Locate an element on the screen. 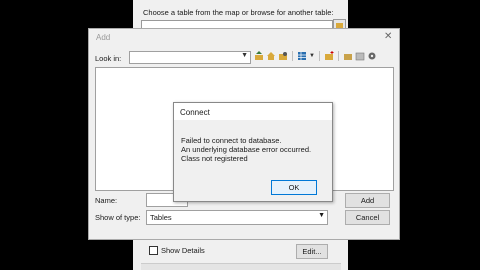  add-button: Add is located at coordinates (367, 200).